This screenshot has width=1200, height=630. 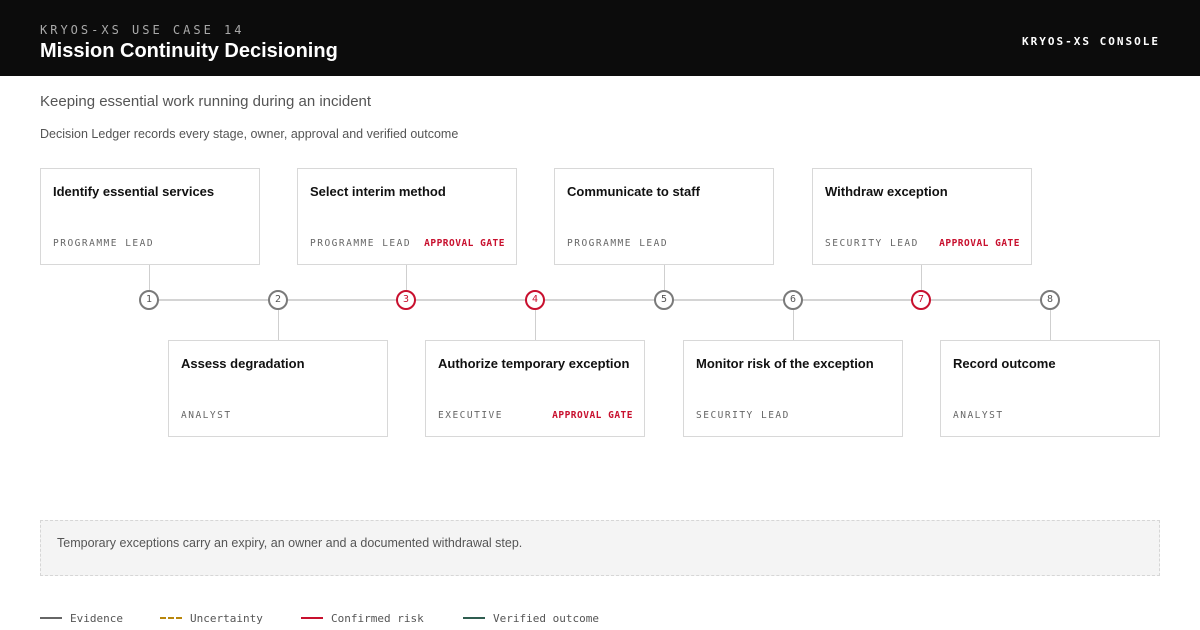 What do you see at coordinates (470, 415) in the screenshot?
I see `step-owner: EXECUTIVE` at bounding box center [470, 415].